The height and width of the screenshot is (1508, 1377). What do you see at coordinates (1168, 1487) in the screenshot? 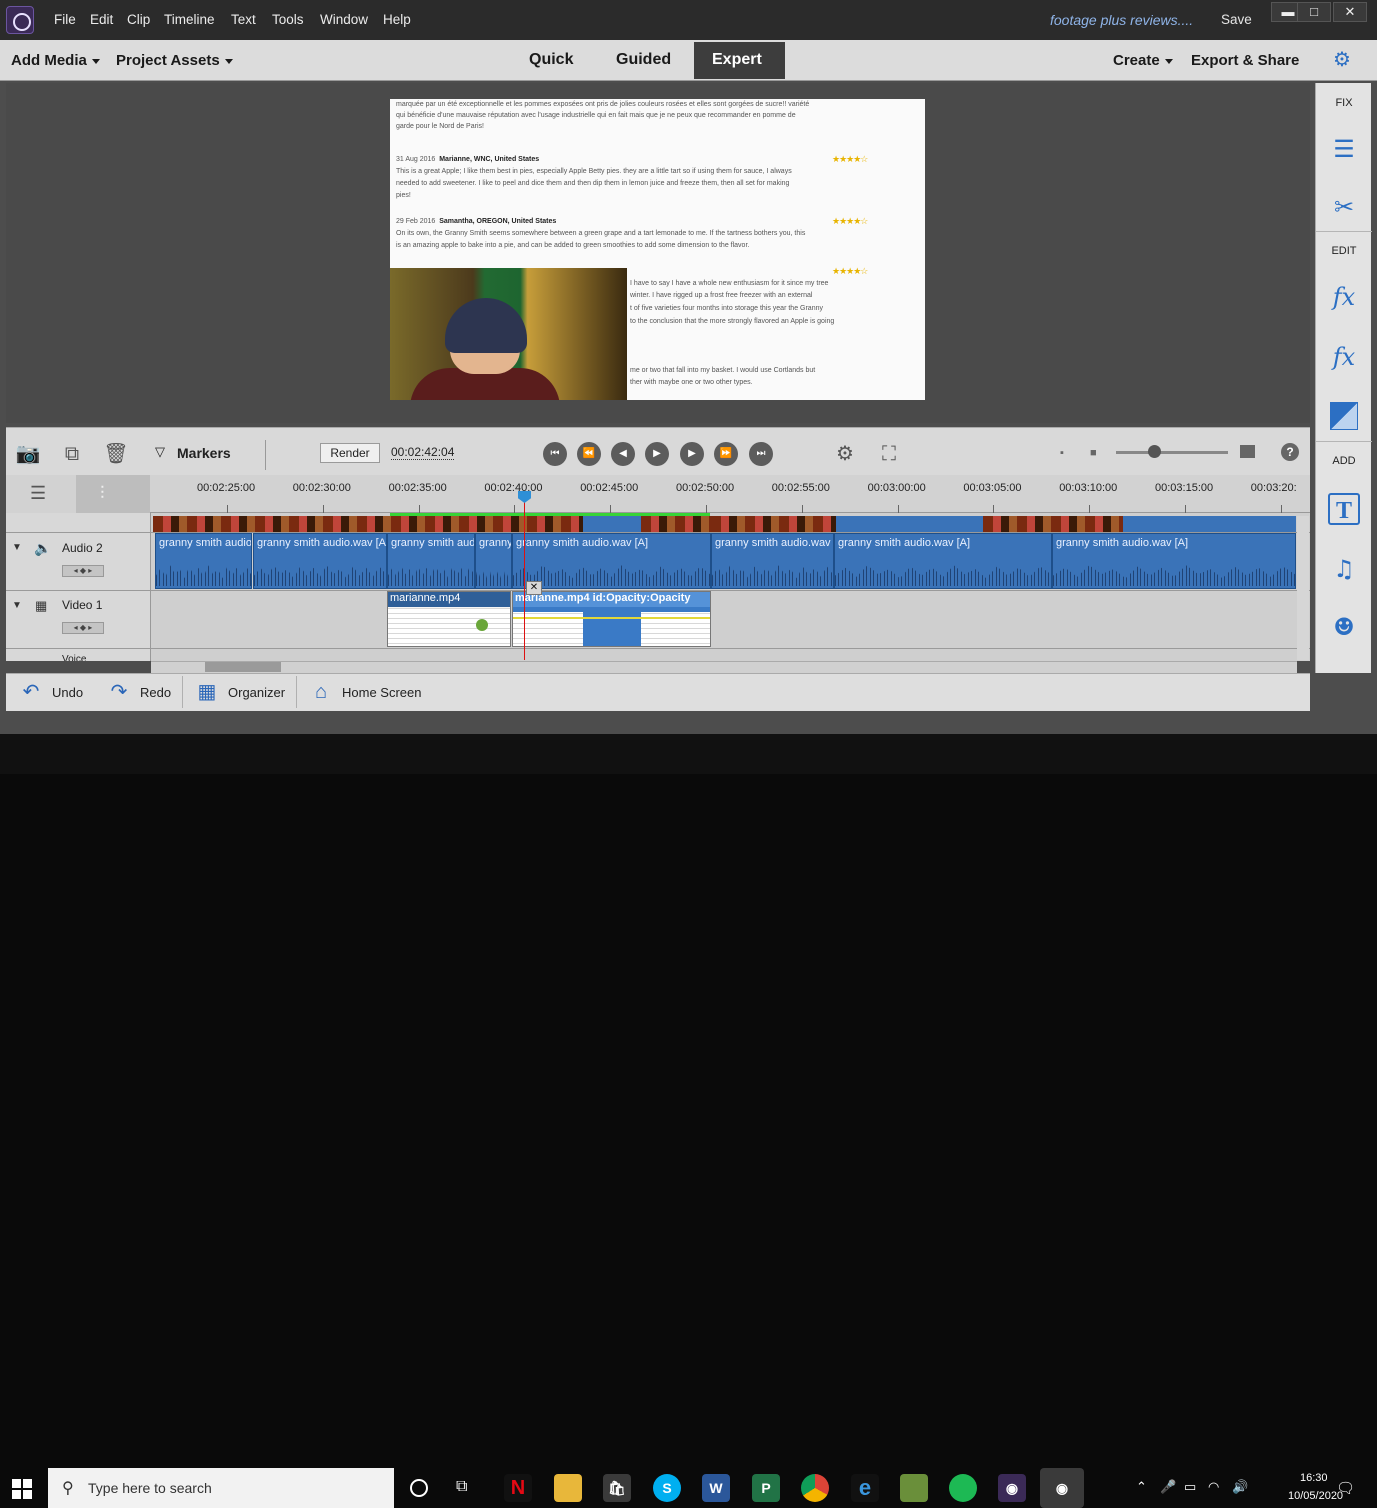
I see `microphone-icon: 🎤` at bounding box center [1168, 1487].